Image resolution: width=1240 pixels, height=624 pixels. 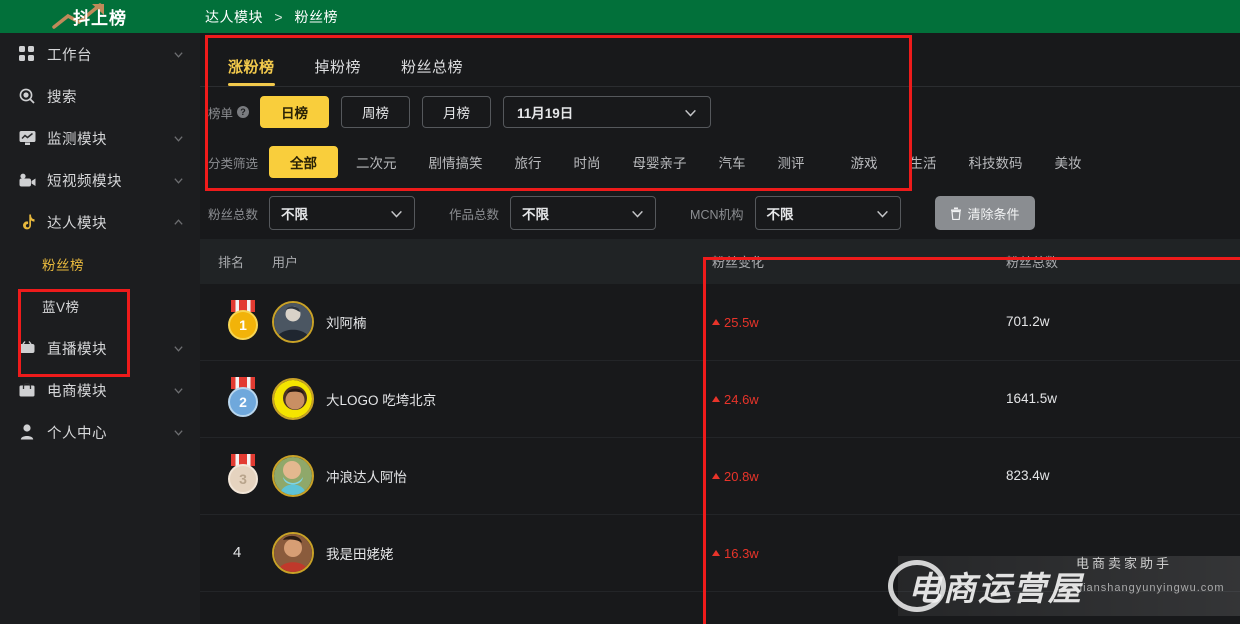 What do you see at coordinates (587, 162) in the screenshot?
I see `category-fashion: 时尚` at bounding box center [587, 162].